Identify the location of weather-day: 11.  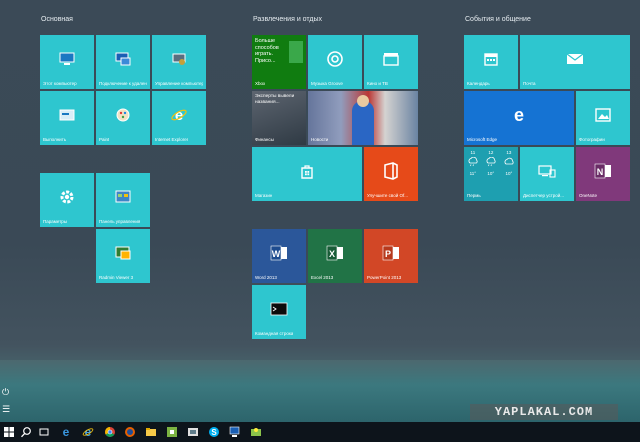
(473, 152).